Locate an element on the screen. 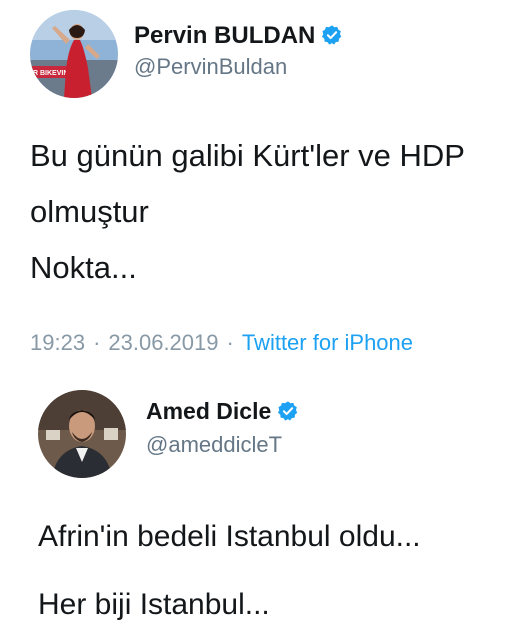 This screenshot has width=526, height=644. avatar is located at coordinates (82, 434).